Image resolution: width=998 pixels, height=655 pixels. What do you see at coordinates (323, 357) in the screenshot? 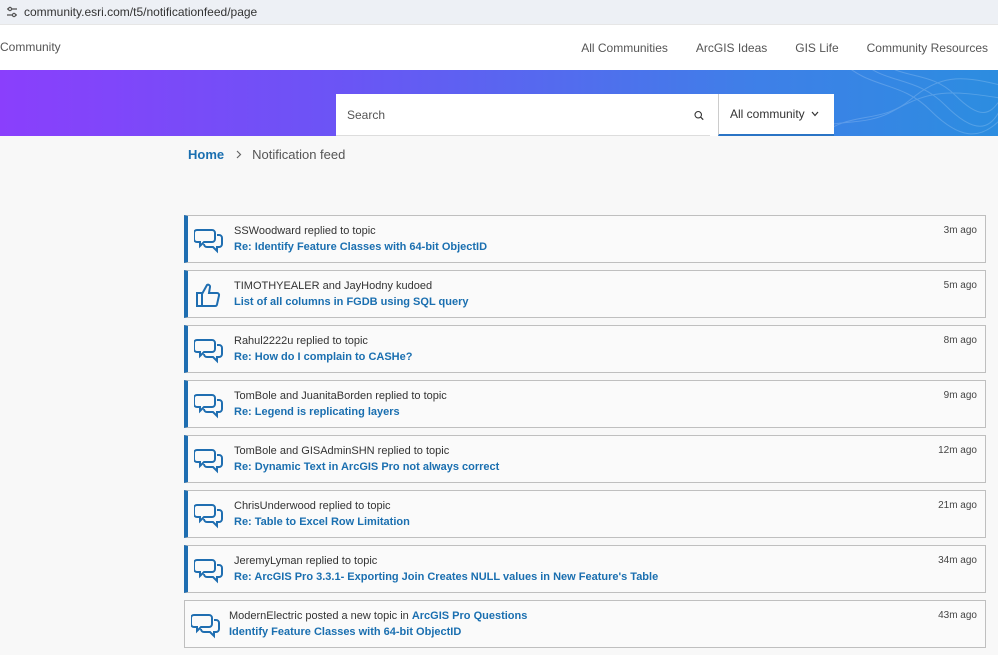
I see `feed-item-link: Re: How do I complain to CASHe?` at bounding box center [323, 357].